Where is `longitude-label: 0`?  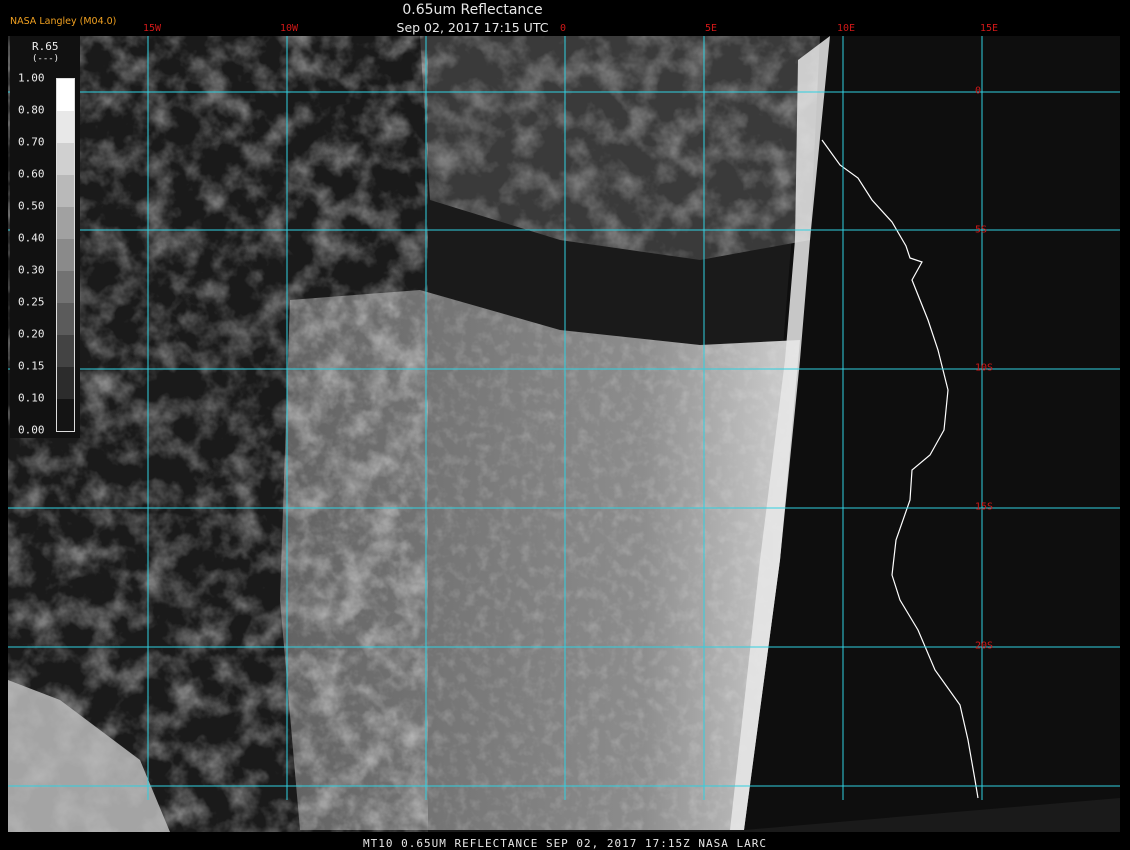 longitude-label: 0 is located at coordinates (563, 28).